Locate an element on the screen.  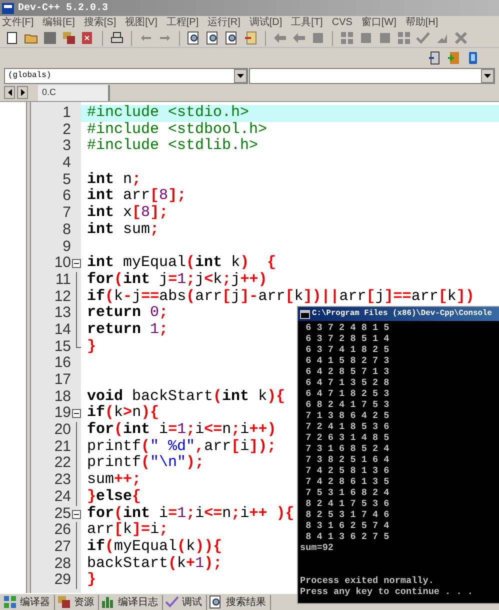
line-number: 15 is located at coordinates (62, 347).